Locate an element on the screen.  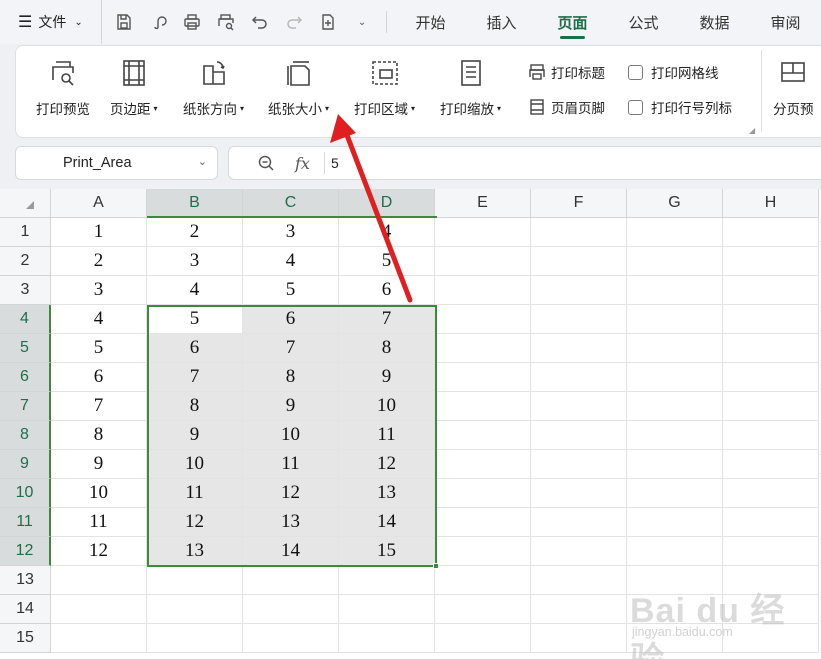
cell-e14 is located at coordinates (483, 609).